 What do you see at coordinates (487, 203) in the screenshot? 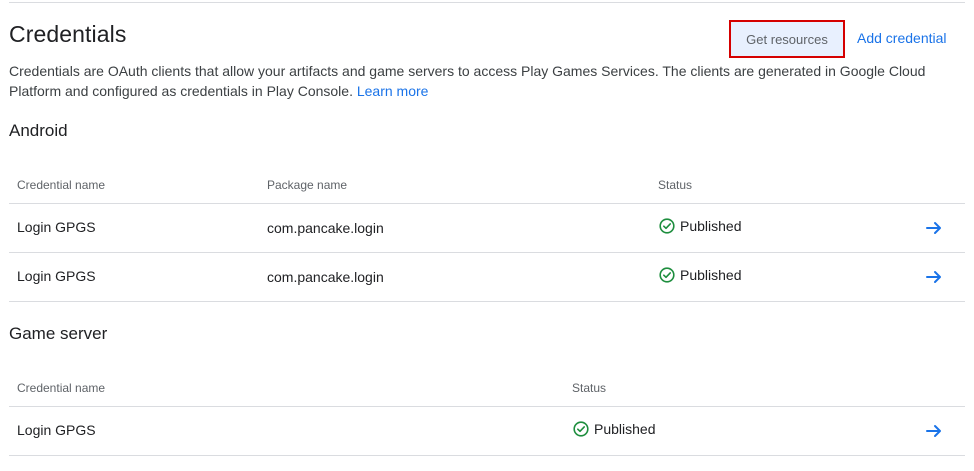
I see `android-header-divider` at bounding box center [487, 203].